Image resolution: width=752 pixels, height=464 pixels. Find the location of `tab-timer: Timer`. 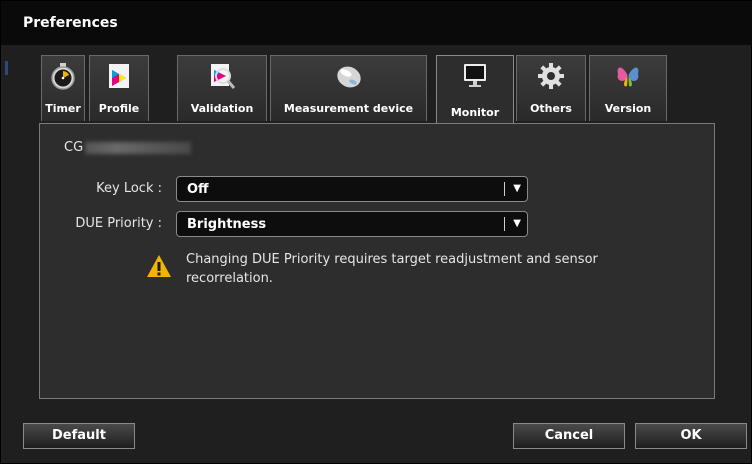

tab-timer: Timer is located at coordinates (63, 88).